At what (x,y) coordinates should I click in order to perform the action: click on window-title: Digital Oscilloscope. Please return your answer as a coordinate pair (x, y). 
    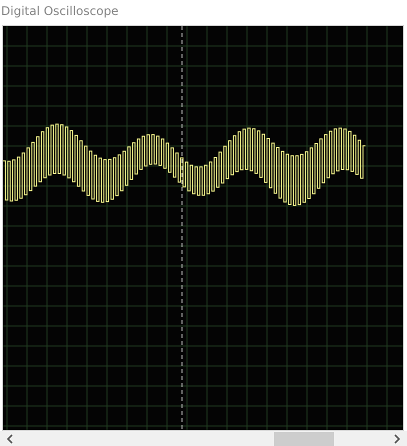
    Looking at the image, I should click on (60, 11).